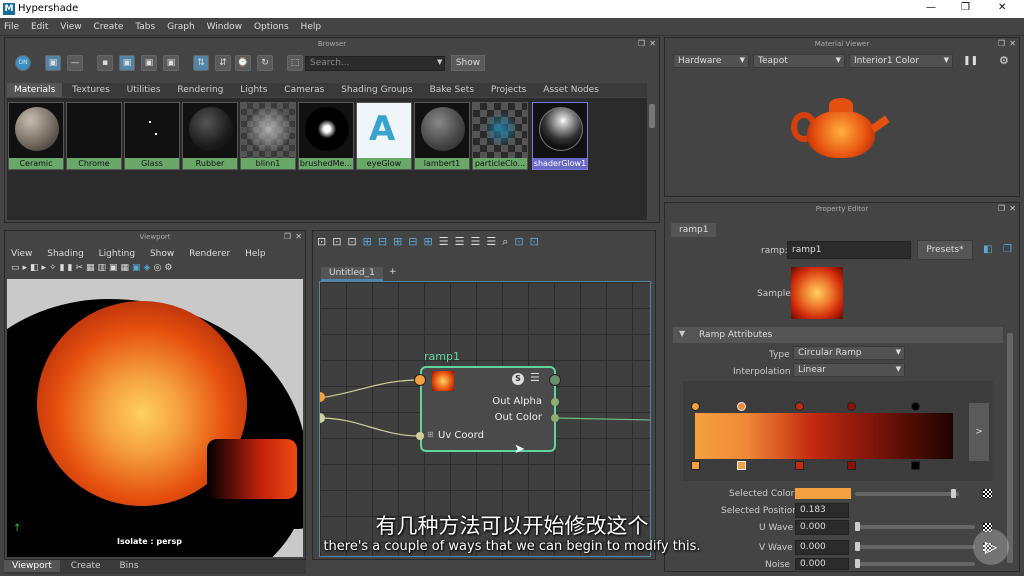  Describe the element at coordinates (711, 61) in the screenshot. I see `renderer-dropdown: Hardware` at that location.